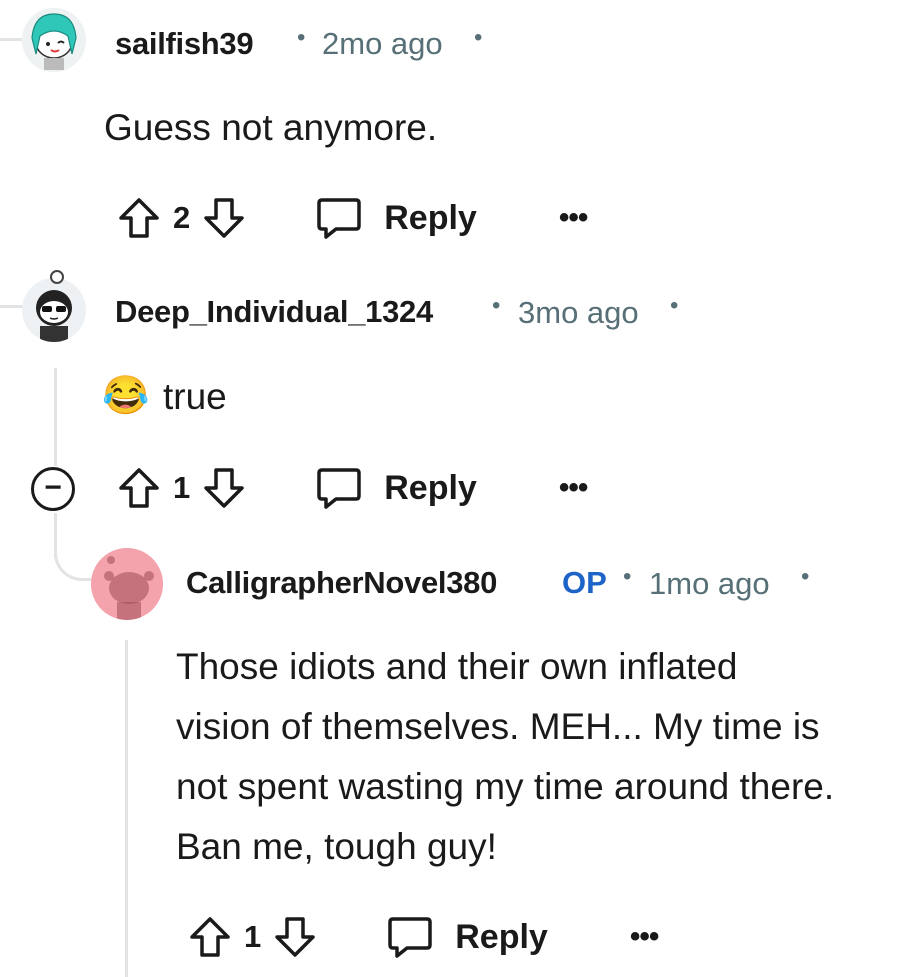 The height and width of the screenshot is (977, 906). Describe the element at coordinates (126, 396) in the screenshot. I see `laughing-emoji-icon: 😂` at that location.